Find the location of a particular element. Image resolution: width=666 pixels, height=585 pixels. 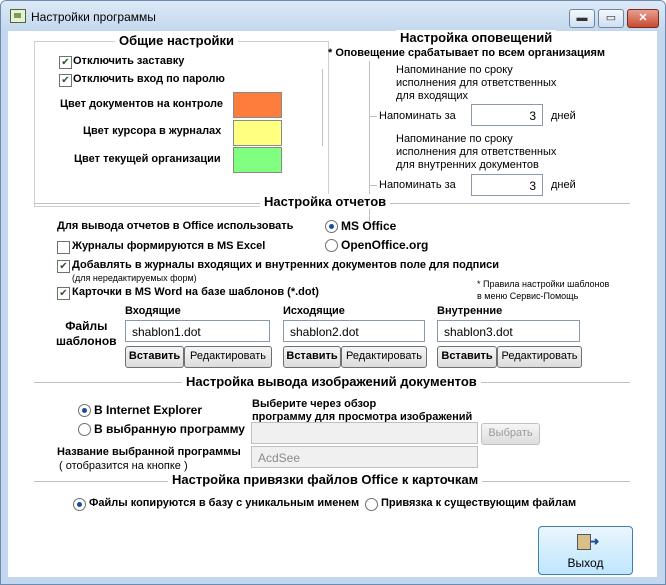

notifications-divider is located at coordinates (322, 107).